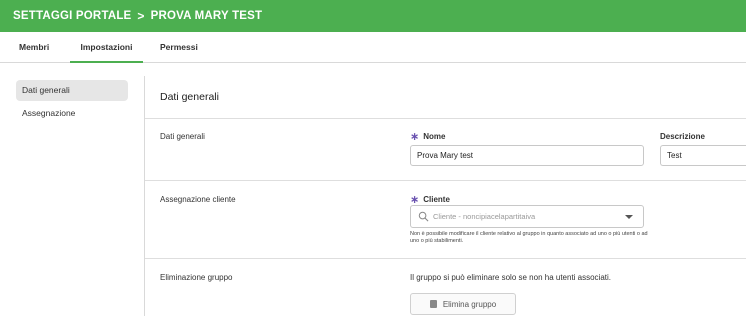  I want to click on row-label-delete: Eliminazione gruppo, so click(196, 277).